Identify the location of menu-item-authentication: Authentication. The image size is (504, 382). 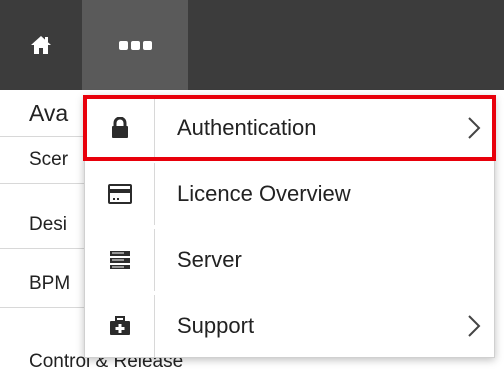
(289, 128).